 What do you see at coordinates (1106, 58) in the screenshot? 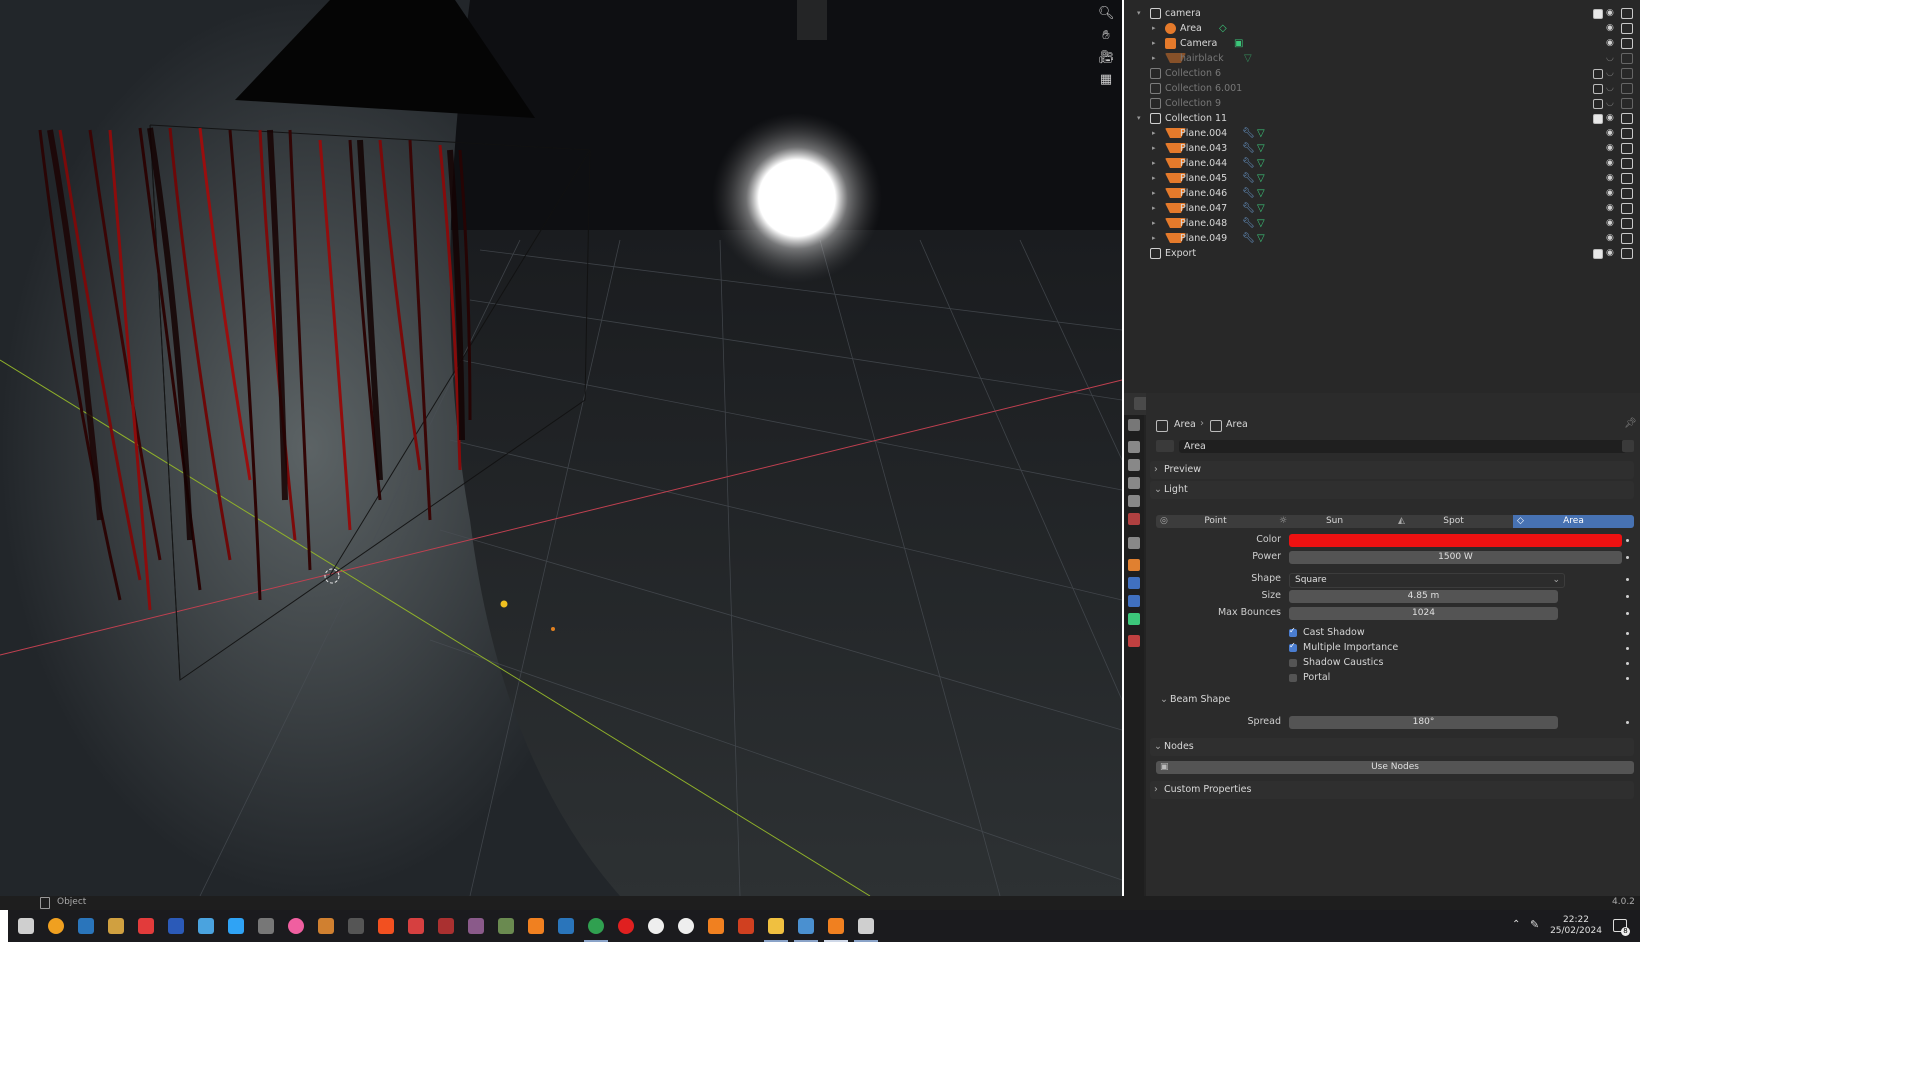
I see `camera-view-icon: 🎥︎` at bounding box center [1106, 58].